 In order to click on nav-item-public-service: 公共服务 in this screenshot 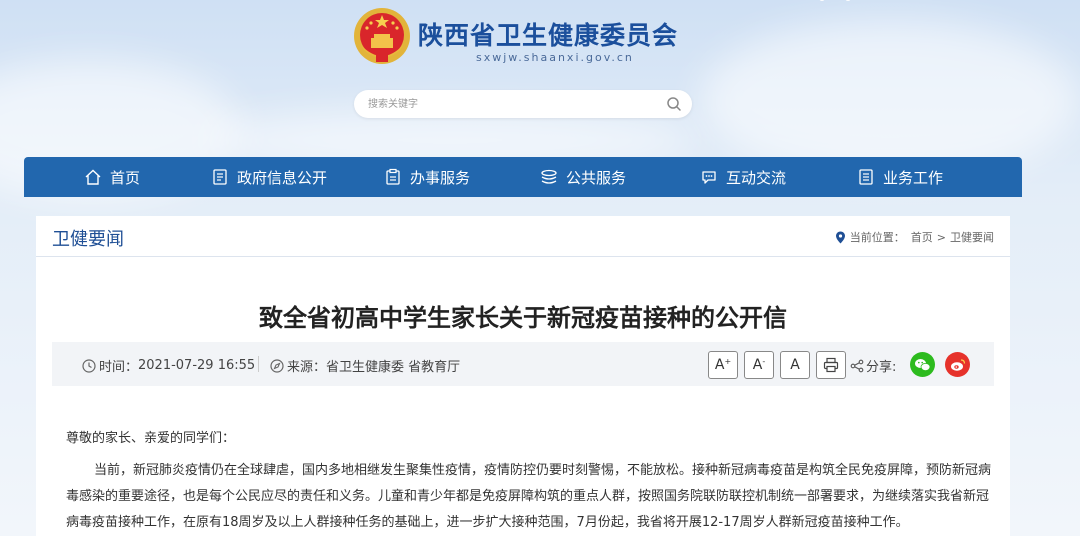, I will do `click(583, 177)`.